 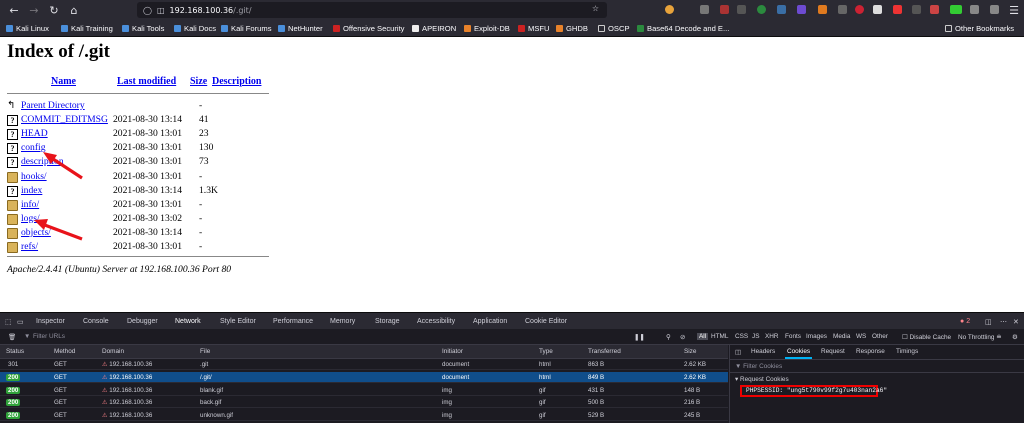 What do you see at coordinates (719, 336) in the screenshot?
I see `filter-type-html: HTML` at bounding box center [719, 336].